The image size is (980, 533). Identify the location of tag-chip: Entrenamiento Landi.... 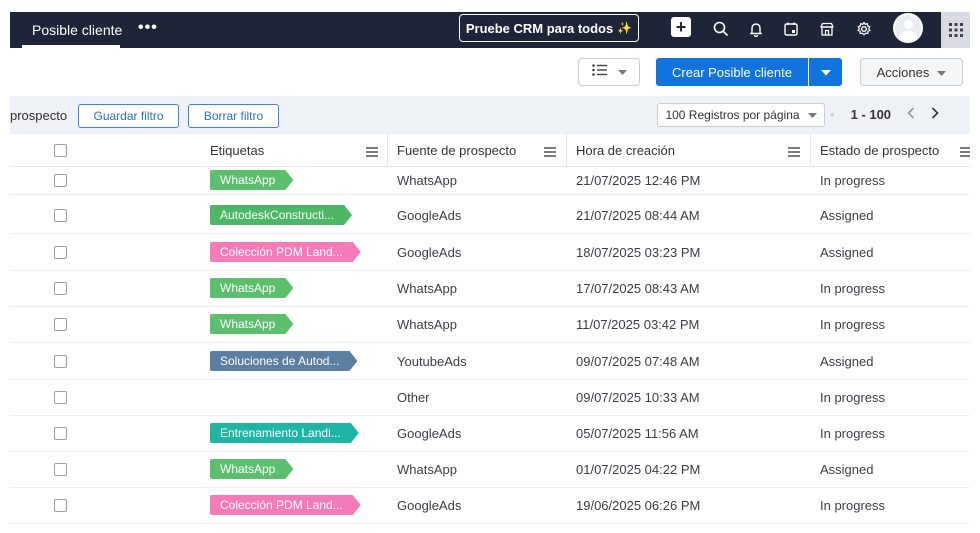
(284, 433).